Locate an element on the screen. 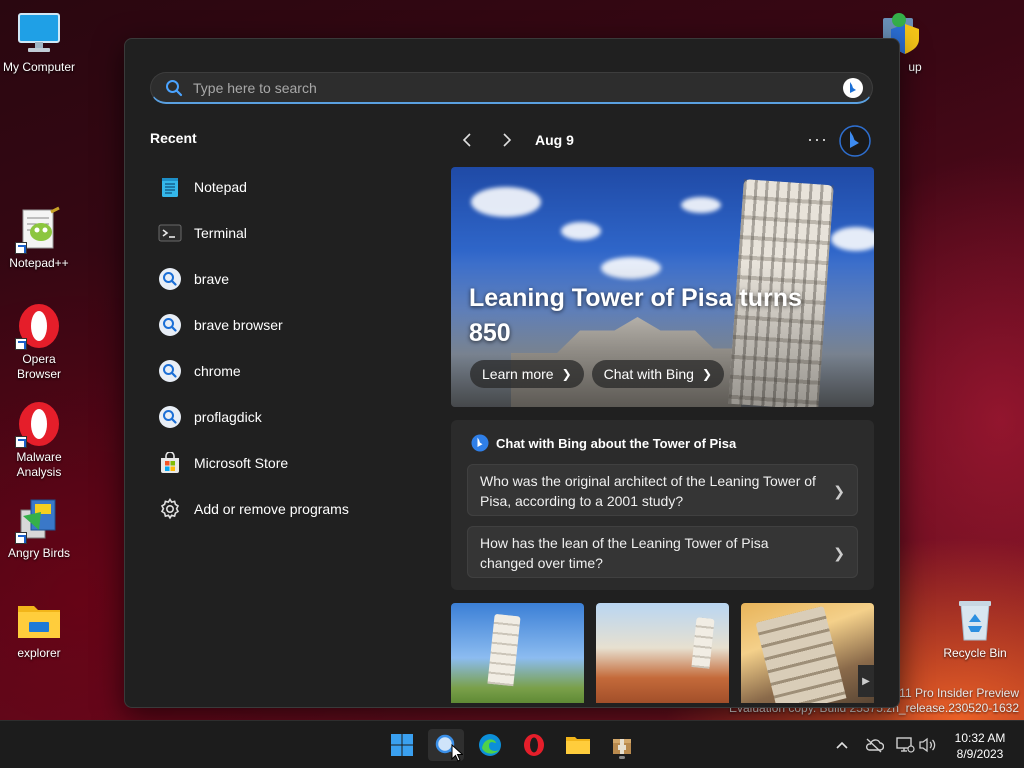 This screenshot has width=1024, height=768. recent-item-microsoft-store: Microsoft Store is located at coordinates (288, 463).